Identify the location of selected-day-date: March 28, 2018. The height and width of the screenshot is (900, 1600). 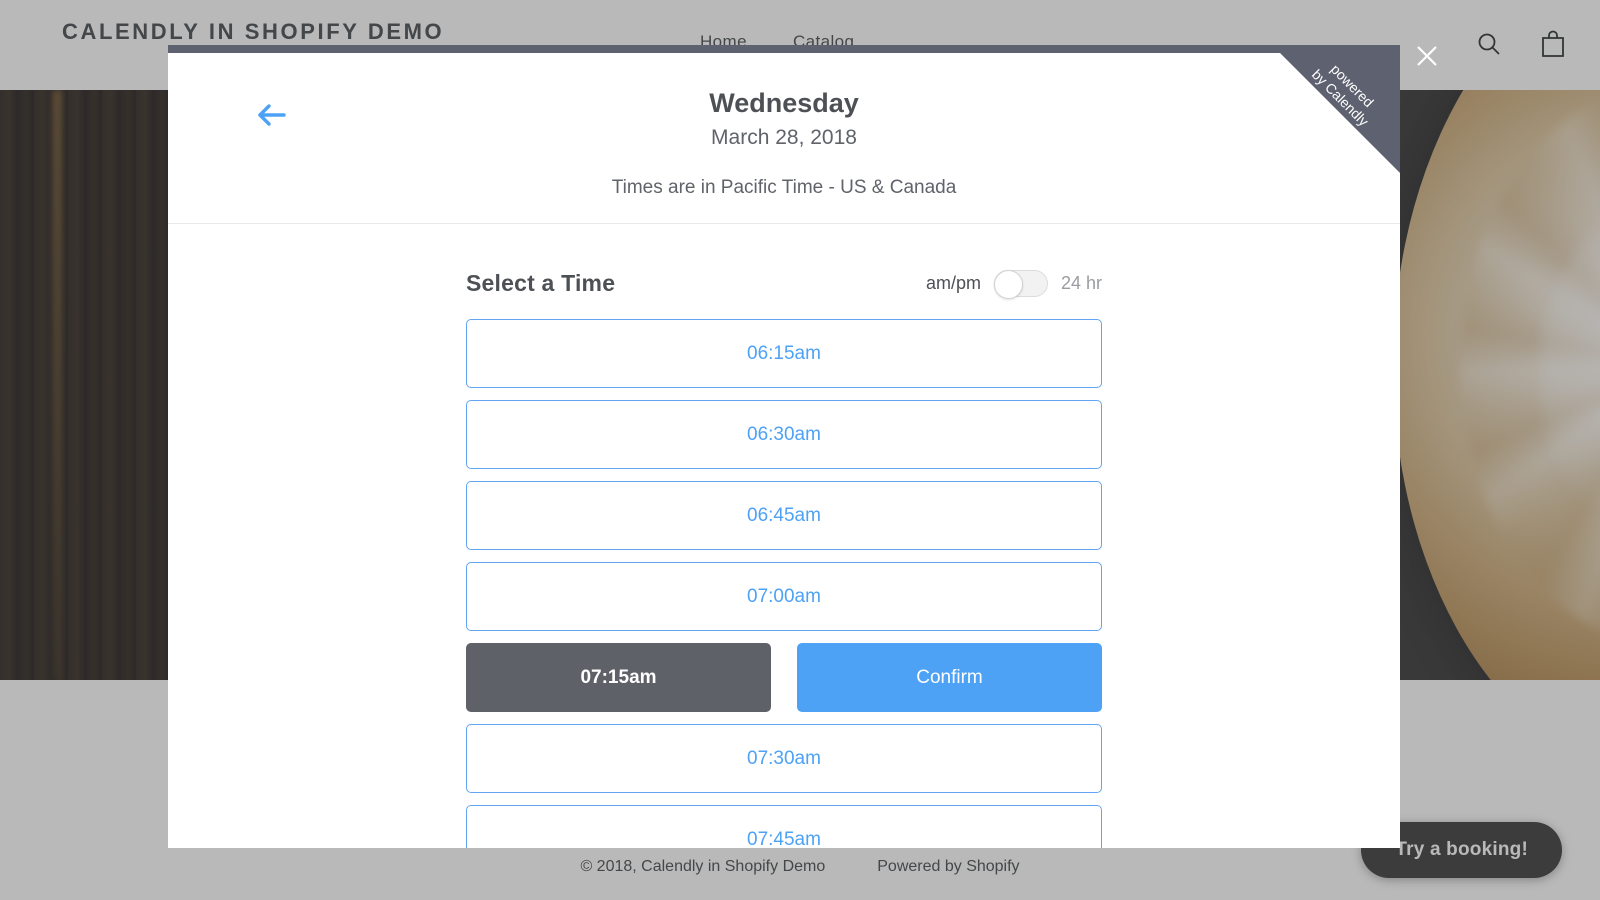
(784, 137).